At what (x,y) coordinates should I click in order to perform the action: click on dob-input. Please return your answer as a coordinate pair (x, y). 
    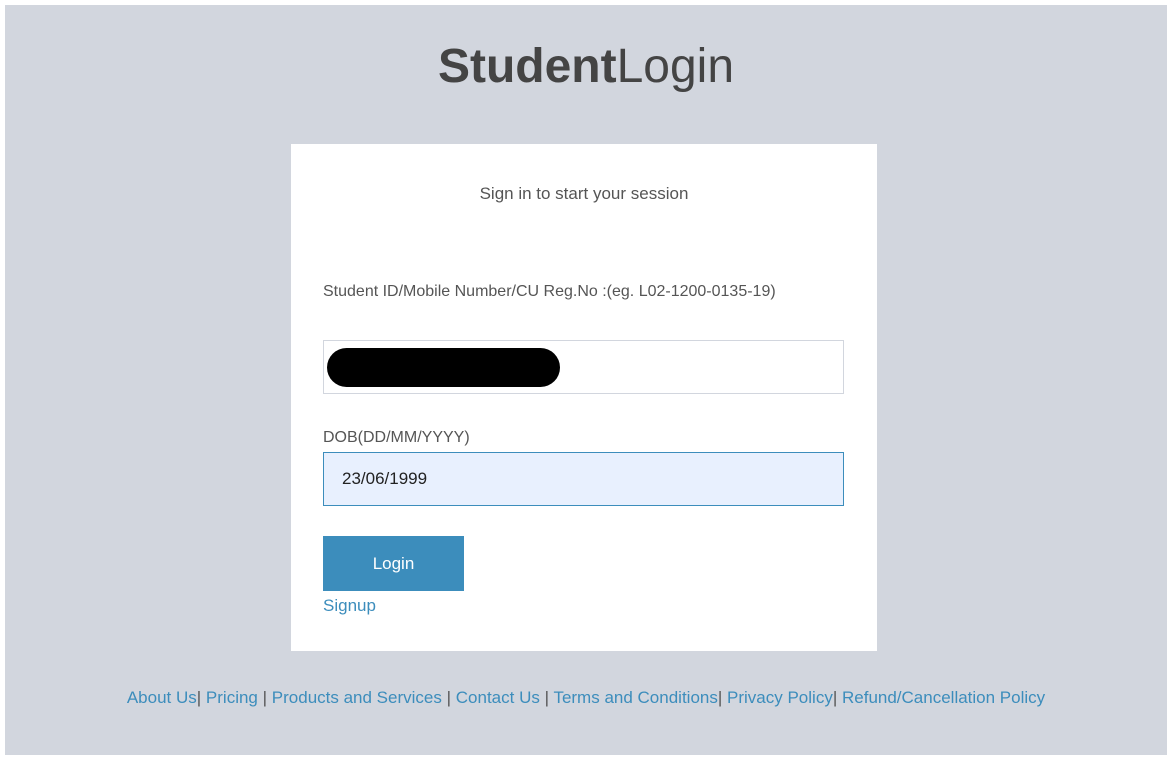
    Looking at the image, I should click on (583, 479).